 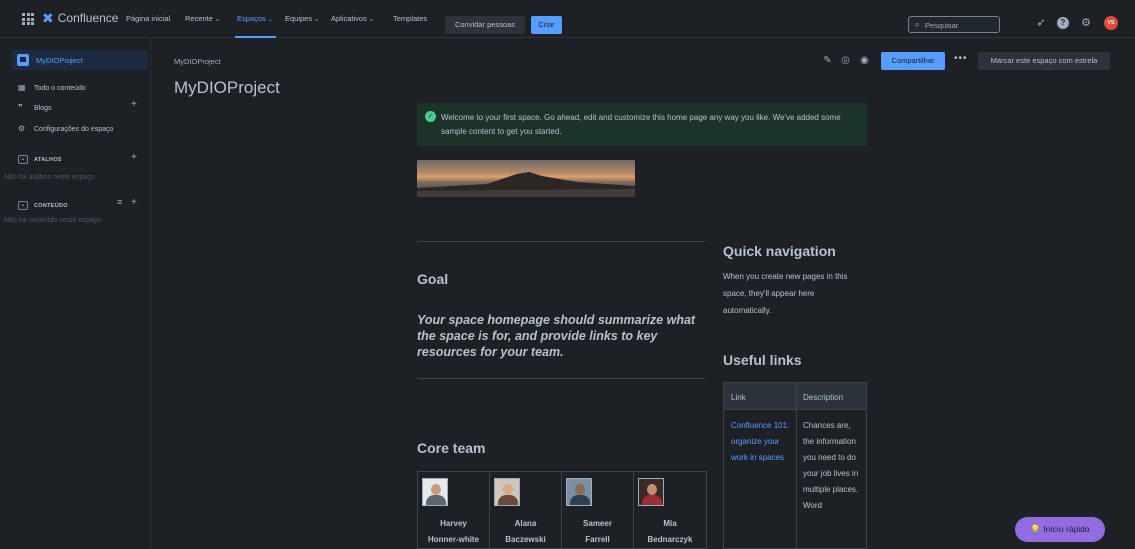 What do you see at coordinates (23, 60) in the screenshot?
I see `space-icon` at bounding box center [23, 60].